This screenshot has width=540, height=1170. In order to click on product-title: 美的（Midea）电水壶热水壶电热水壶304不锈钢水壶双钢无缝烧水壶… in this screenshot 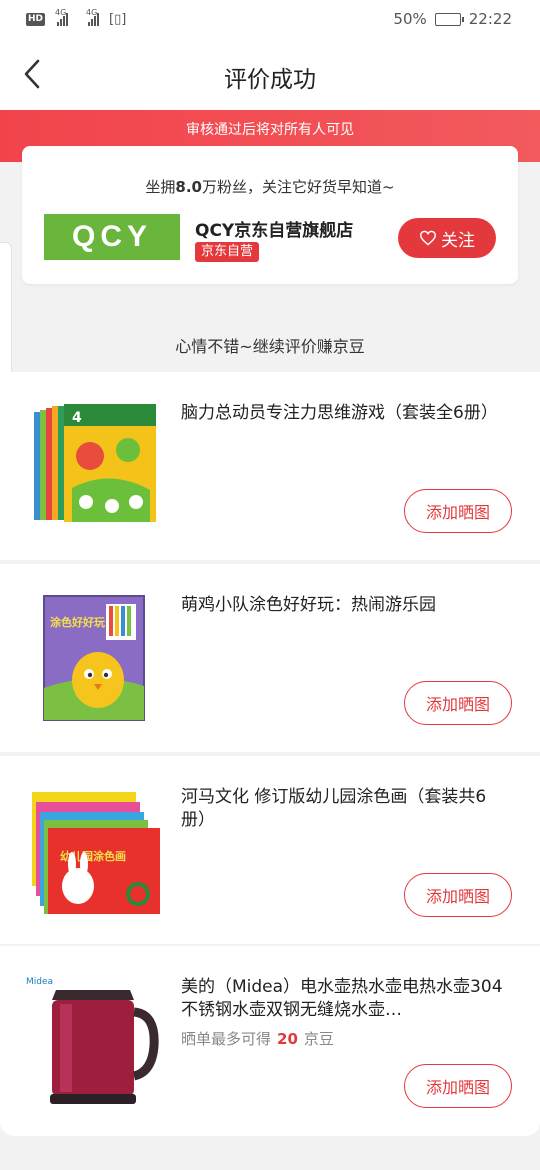, I will do `click(346, 999)`.